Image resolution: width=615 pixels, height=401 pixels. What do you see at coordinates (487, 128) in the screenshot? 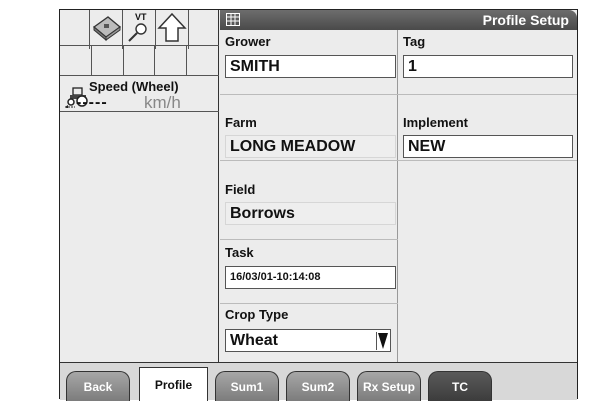
I see `implement-field: Implement NEW` at bounding box center [487, 128].